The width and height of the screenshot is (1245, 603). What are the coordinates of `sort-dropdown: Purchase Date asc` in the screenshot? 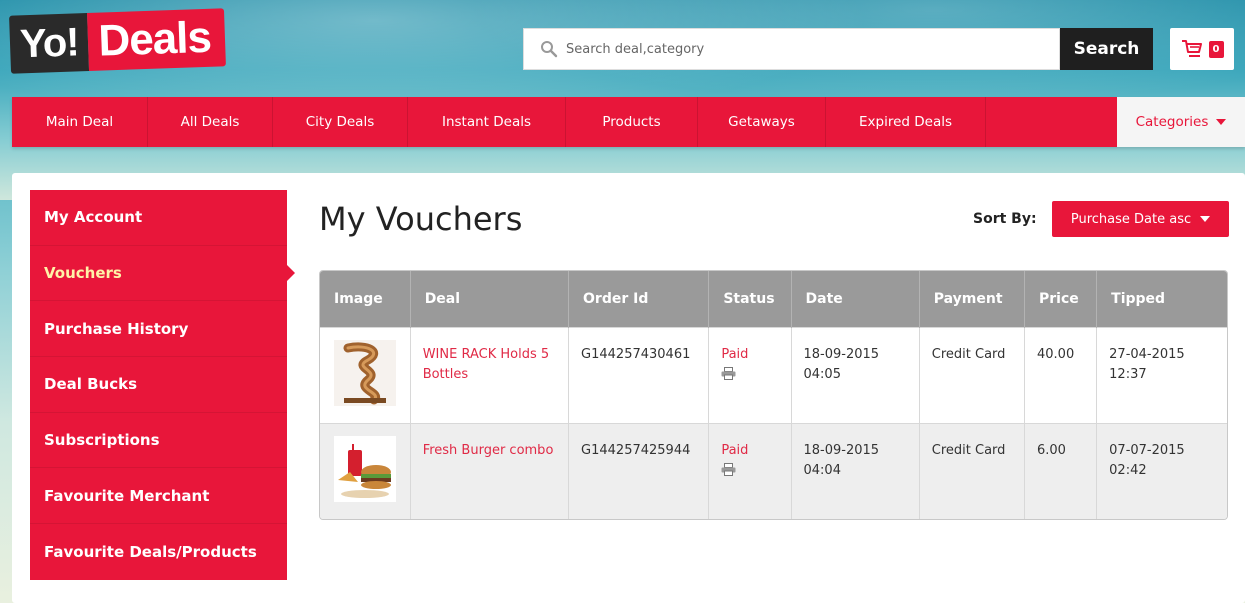 It's located at (1140, 219).